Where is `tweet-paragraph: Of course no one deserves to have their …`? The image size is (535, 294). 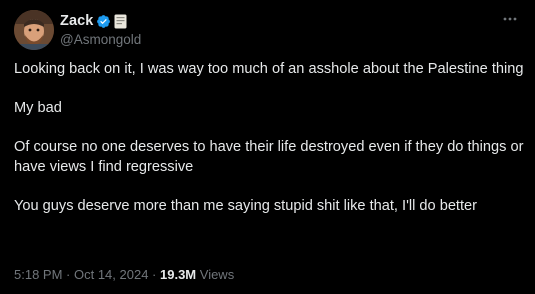 tweet-paragraph: Of course no one deserves to have their … is located at coordinates (269, 157).